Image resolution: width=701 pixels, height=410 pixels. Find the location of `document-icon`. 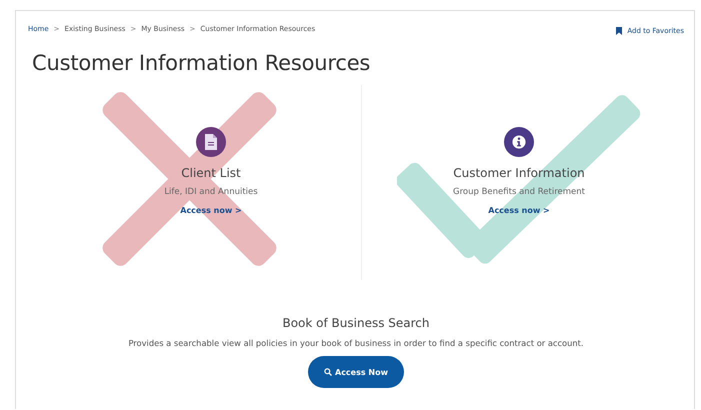

document-icon is located at coordinates (211, 142).